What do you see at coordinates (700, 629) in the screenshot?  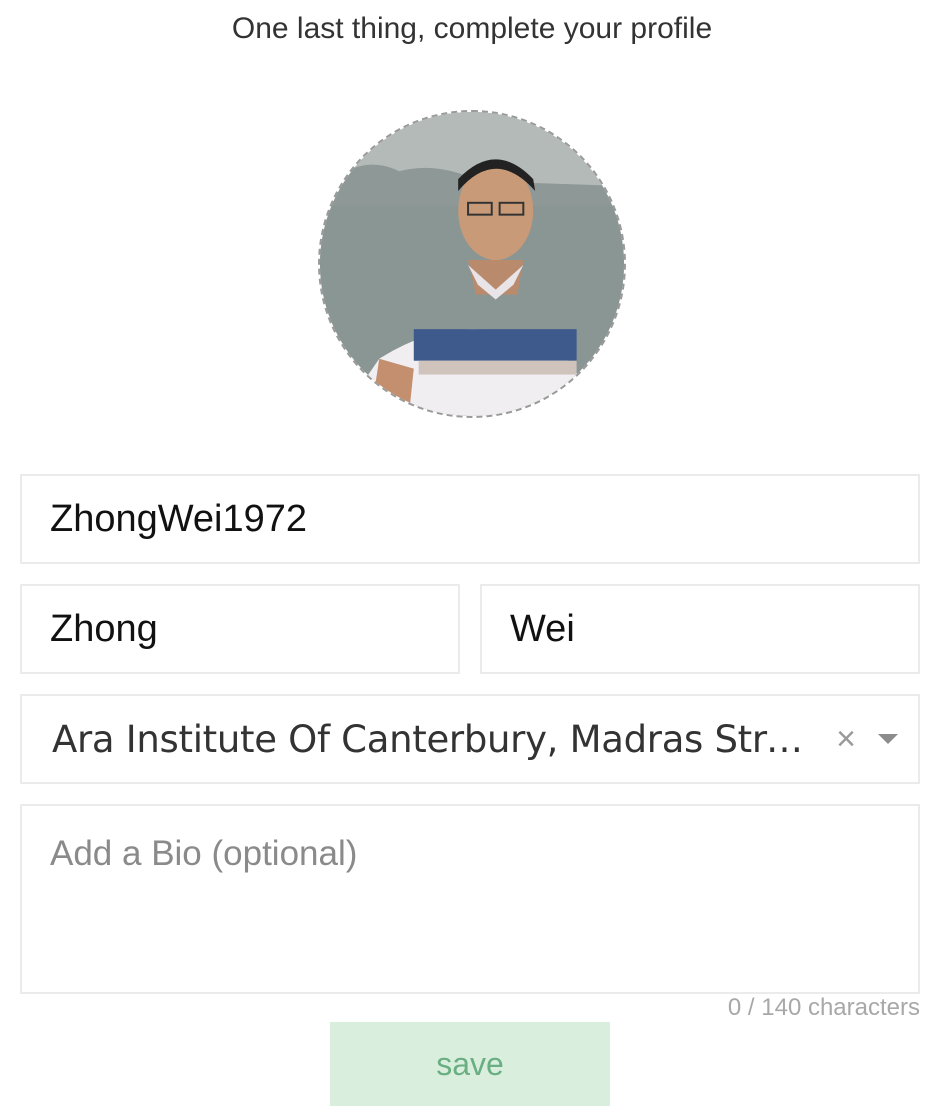 I see `last-name-input` at bounding box center [700, 629].